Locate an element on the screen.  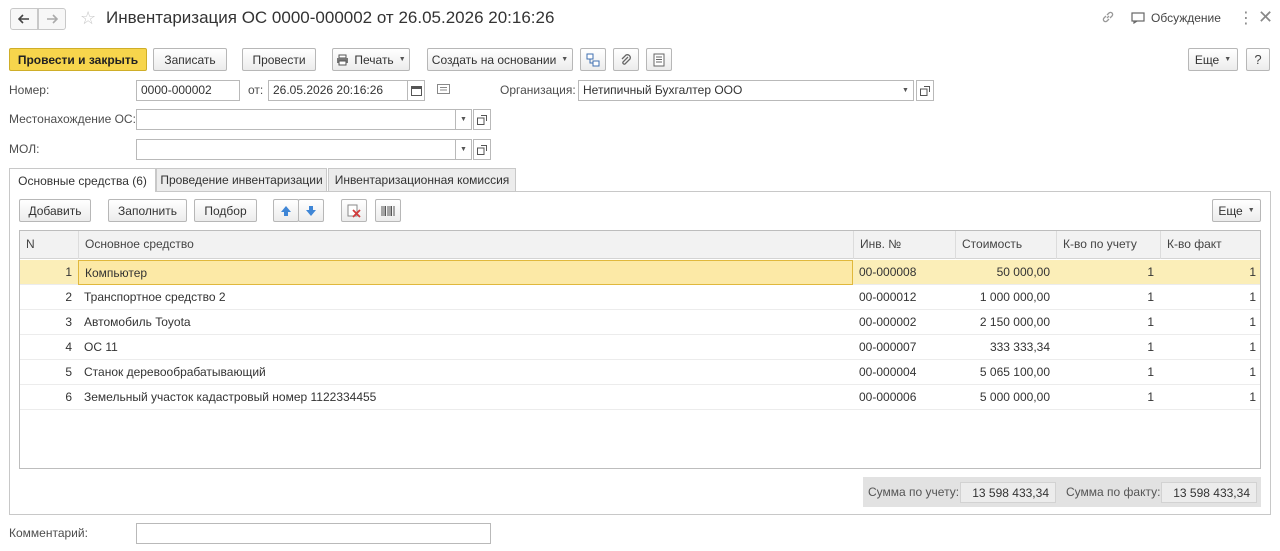
cell-n: 2 is located at coordinates (49, 297).